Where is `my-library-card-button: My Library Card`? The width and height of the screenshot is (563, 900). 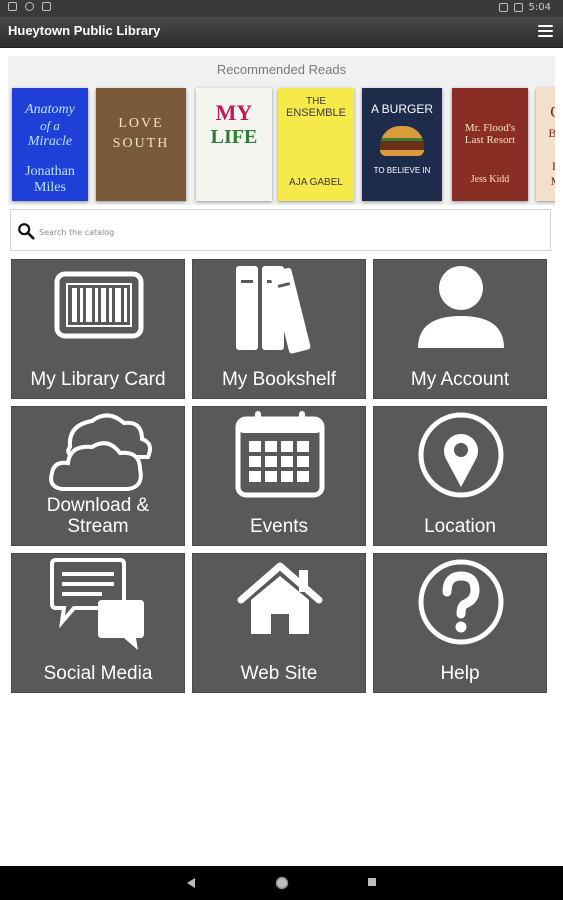
my-library-card-button: My Library Card is located at coordinates (98, 329).